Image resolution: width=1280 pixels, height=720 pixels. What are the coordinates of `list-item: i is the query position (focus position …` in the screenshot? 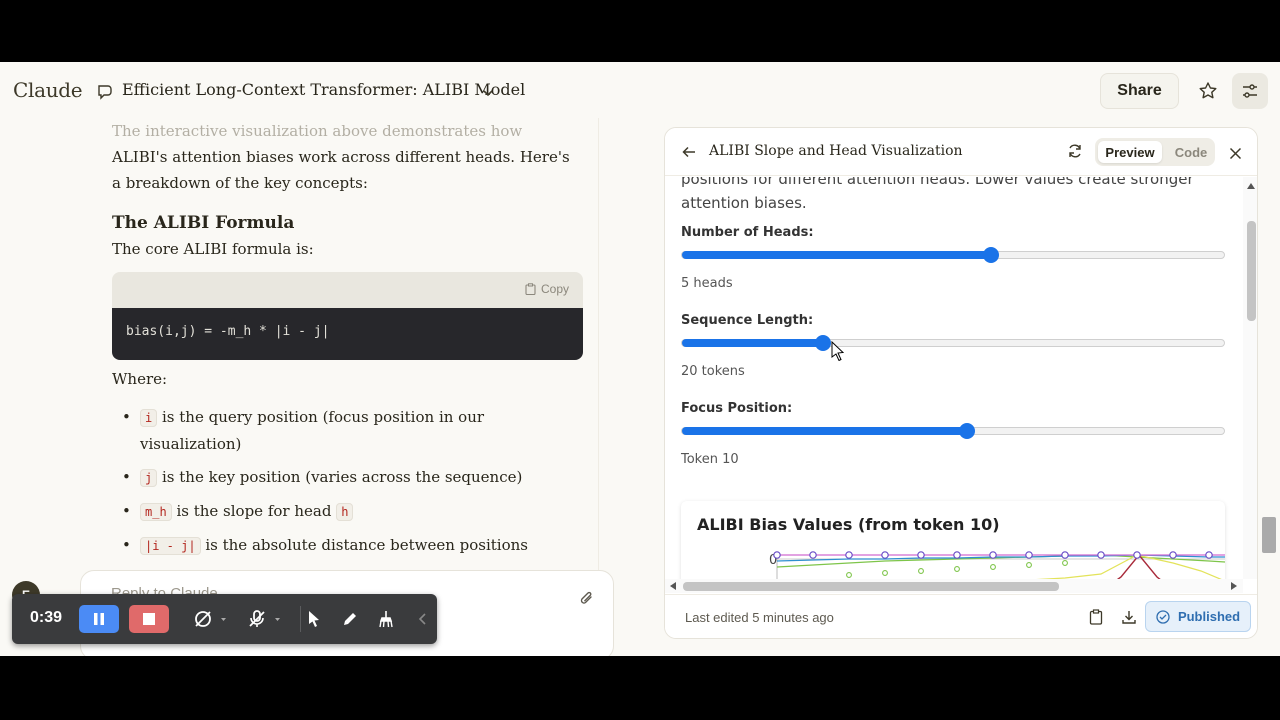 It's located at (342, 430).